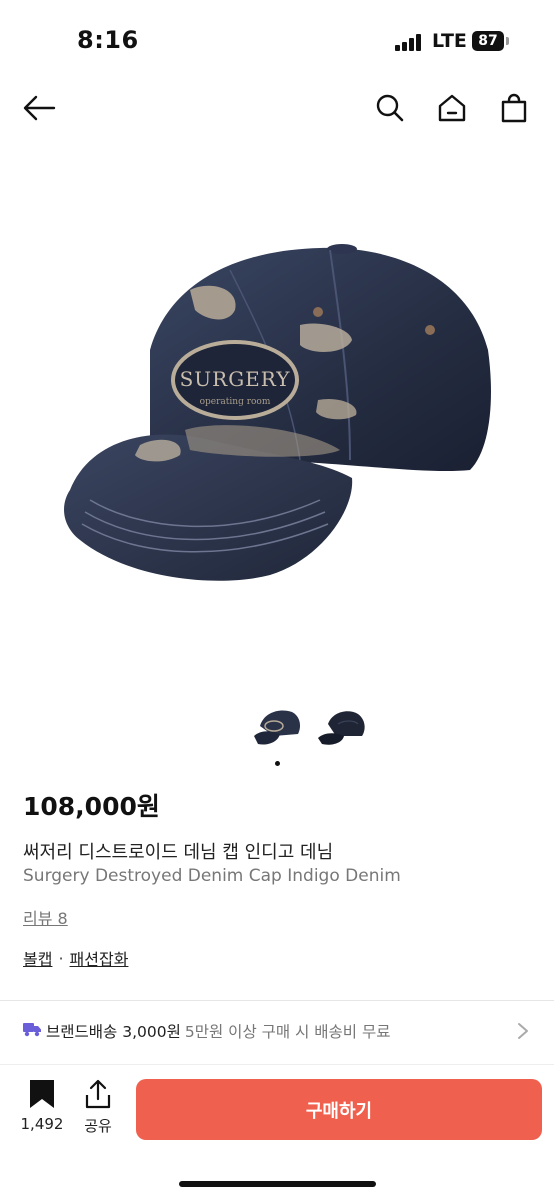  Describe the element at coordinates (488, 41) in the screenshot. I see `battery-icon: 87` at that location.